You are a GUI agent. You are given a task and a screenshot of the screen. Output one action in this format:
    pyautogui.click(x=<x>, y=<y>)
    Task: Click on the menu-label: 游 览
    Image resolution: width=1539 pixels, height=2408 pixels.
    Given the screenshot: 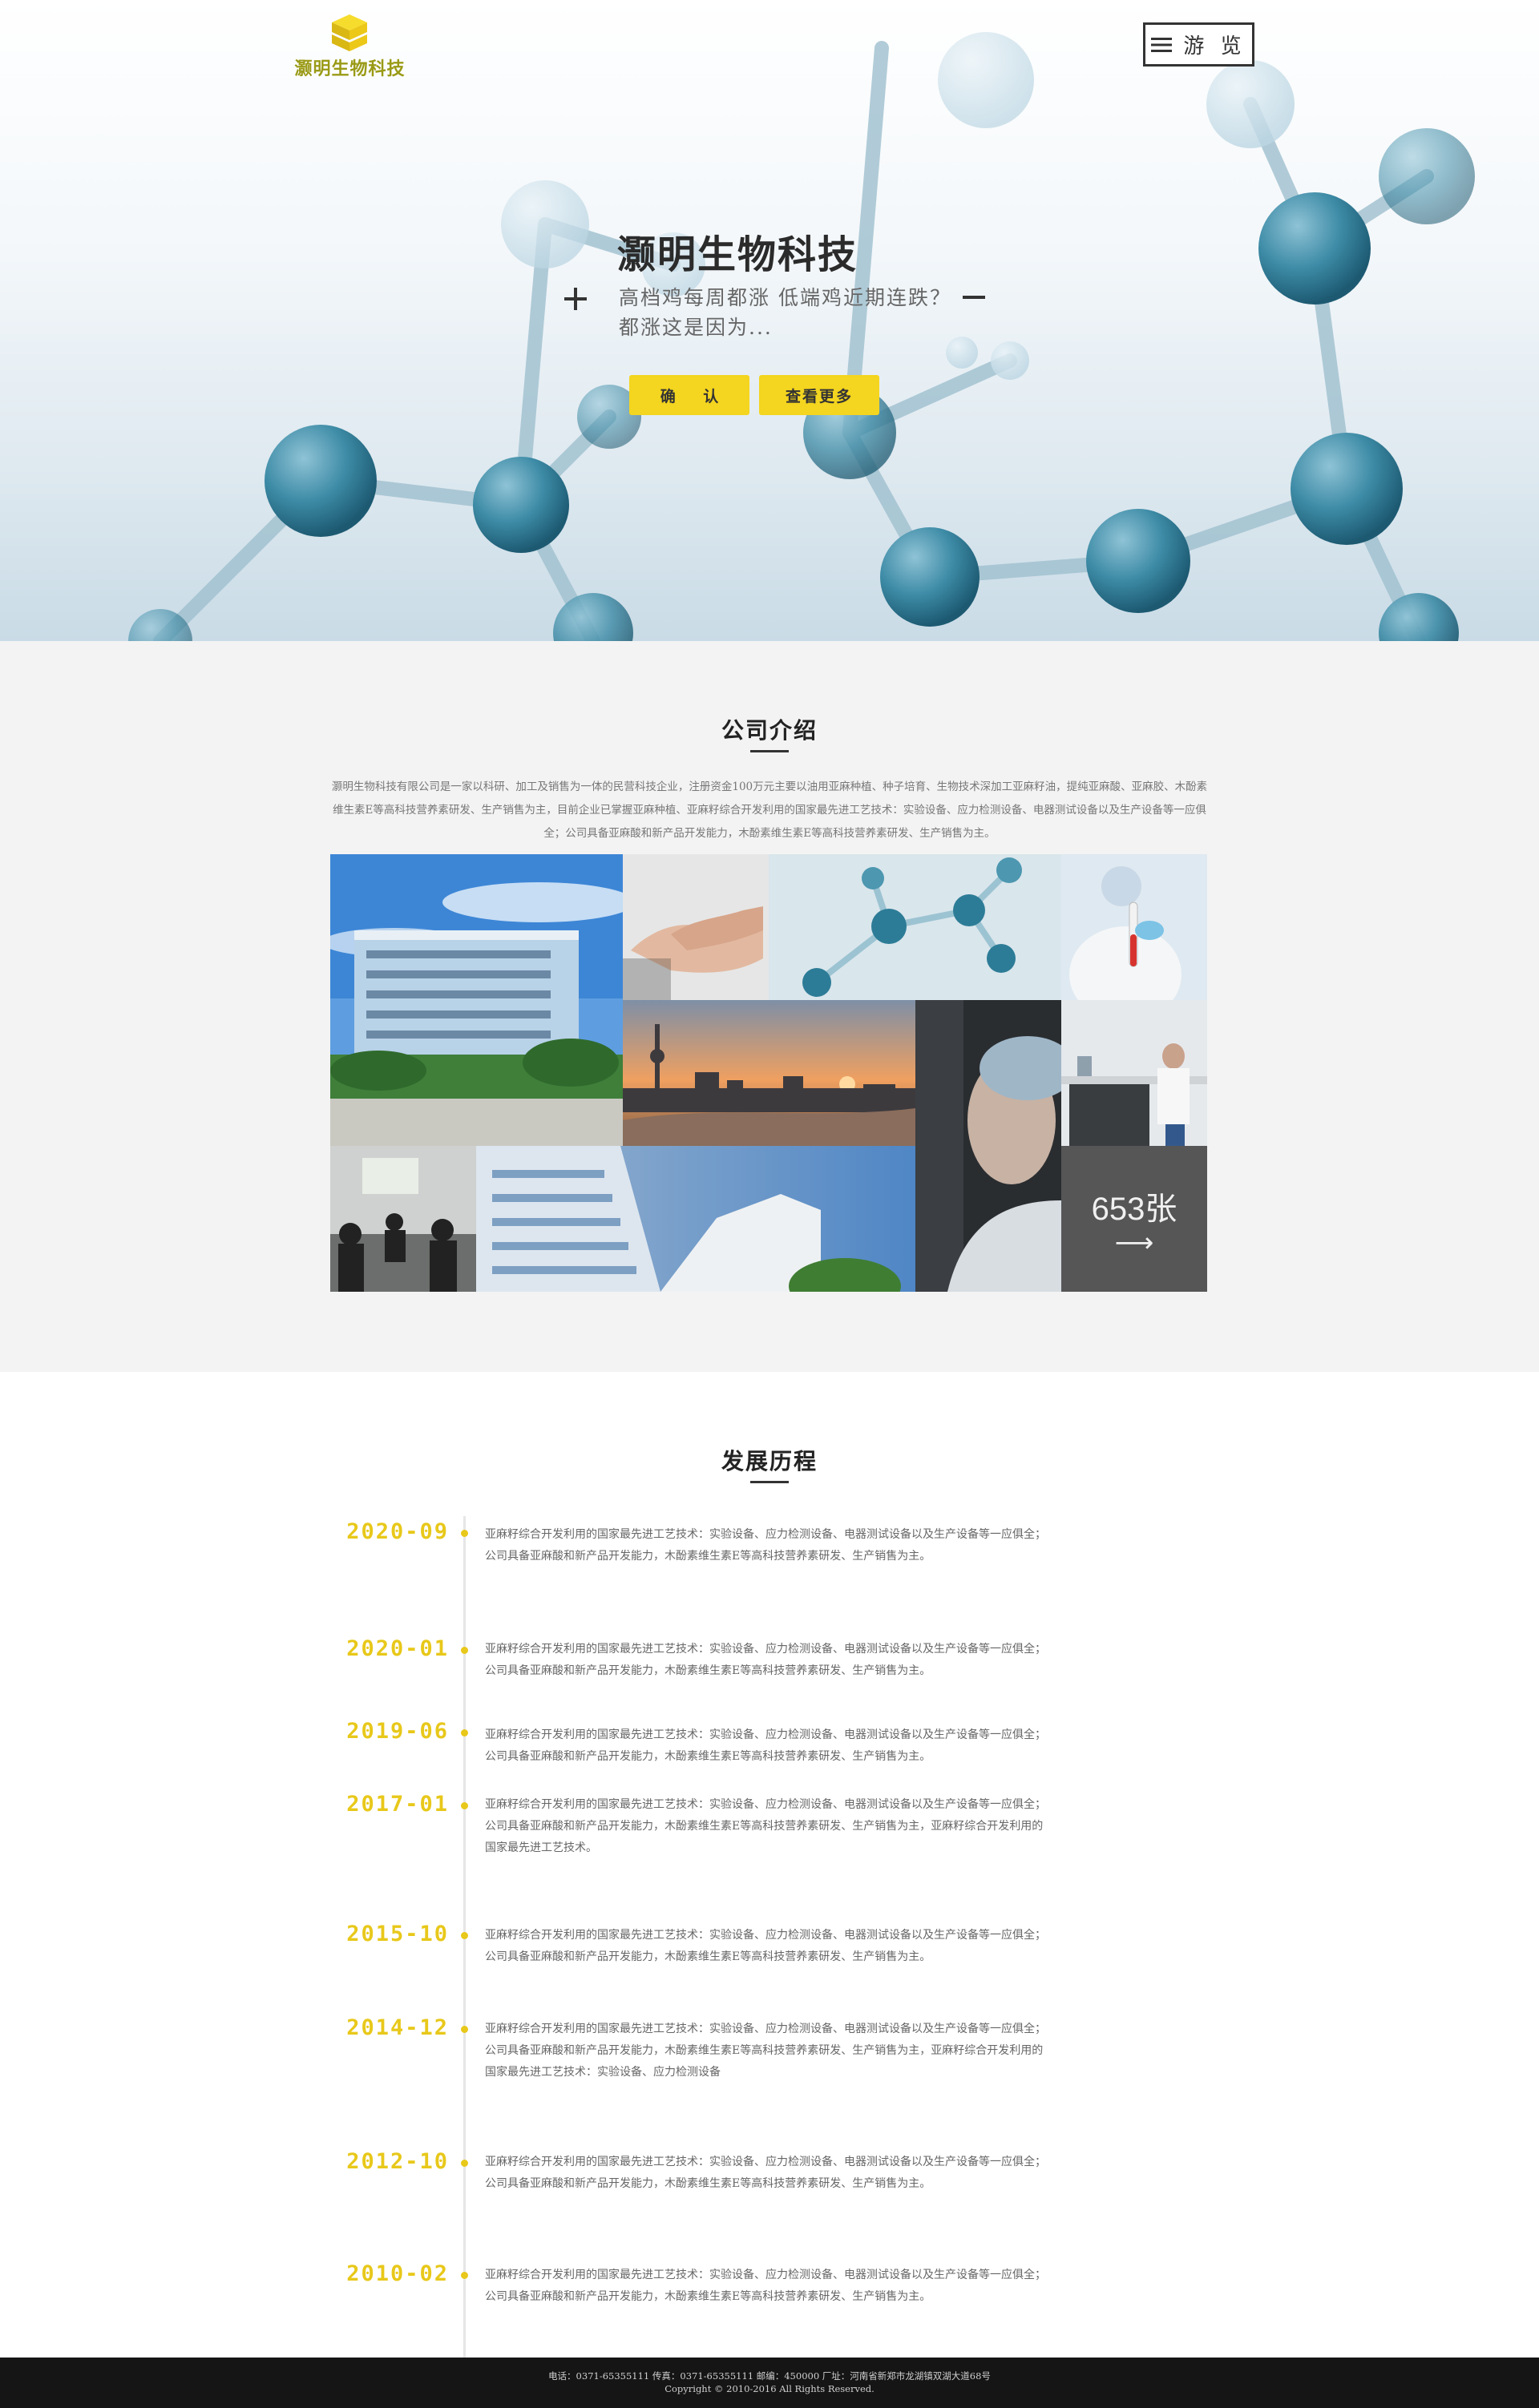 What is the action you would take?
    pyautogui.click(x=1214, y=46)
    